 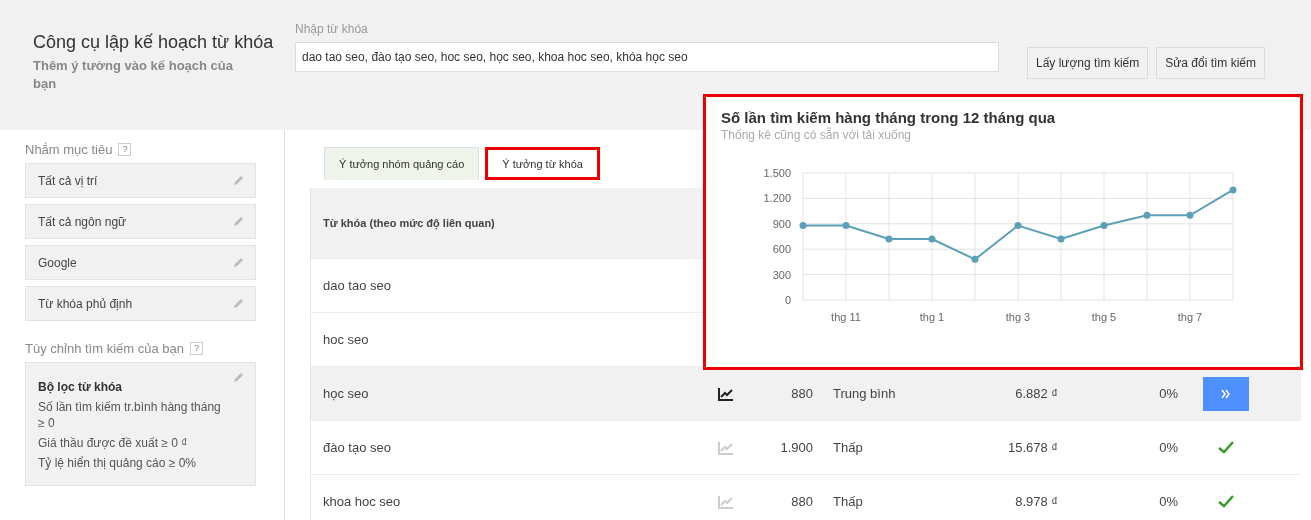 I want to click on filter-text: Số lần tìm kiếm tr.bình hàng tháng ≥ 0, so click(x=130, y=415).